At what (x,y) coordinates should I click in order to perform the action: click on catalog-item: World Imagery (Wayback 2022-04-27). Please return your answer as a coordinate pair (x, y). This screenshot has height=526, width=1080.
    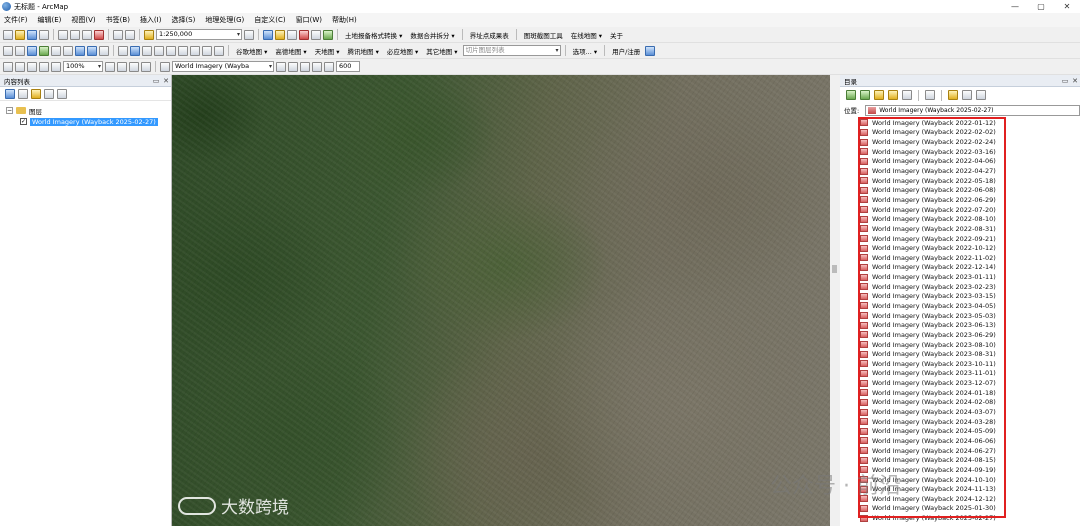
    Looking at the image, I should click on (960, 171).